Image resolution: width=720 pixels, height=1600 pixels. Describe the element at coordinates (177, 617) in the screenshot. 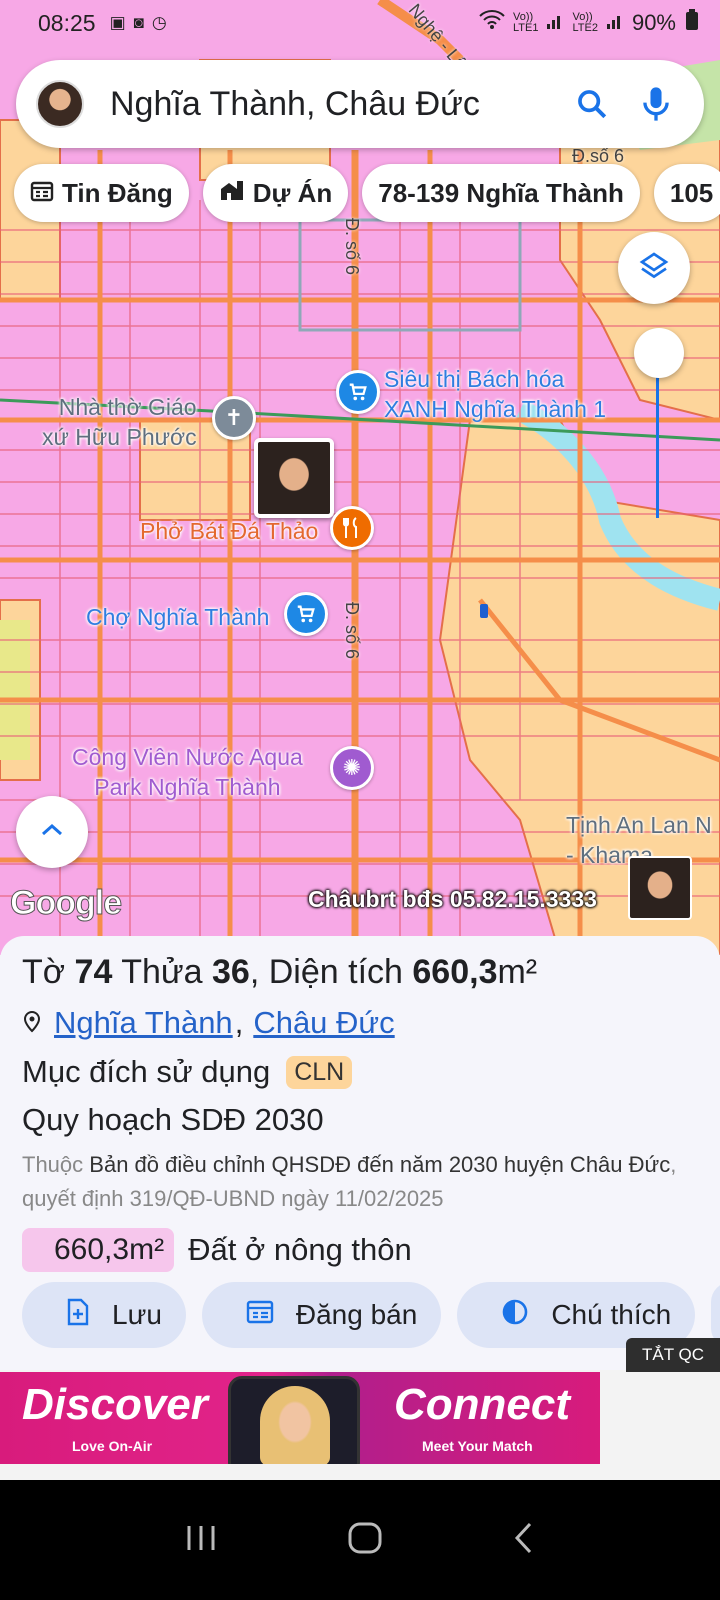

I see `place-label-cho: Chợ Nghĩa Thành` at that location.